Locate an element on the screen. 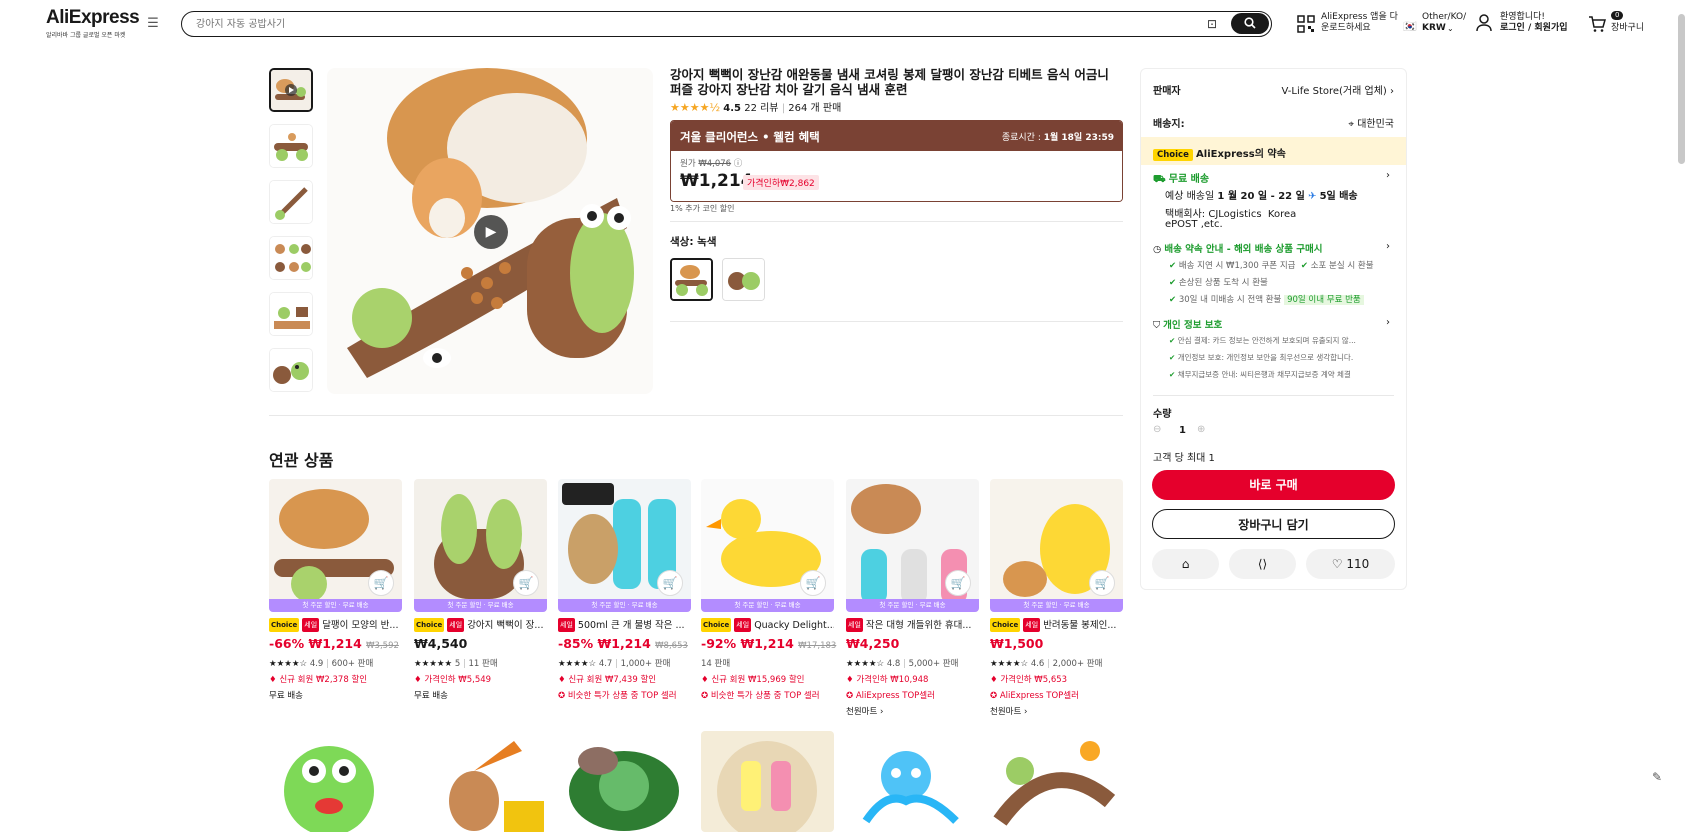  hamburger-menu-icon: ☰ is located at coordinates (153, 24).